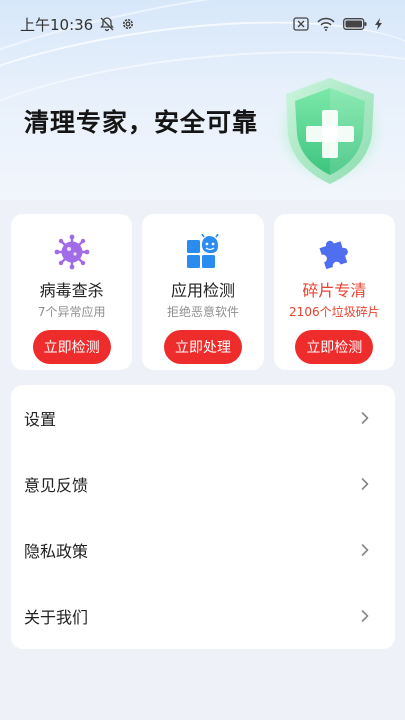  I want to click on card-subtitle: 2106个垃圾碎片, so click(334, 312).